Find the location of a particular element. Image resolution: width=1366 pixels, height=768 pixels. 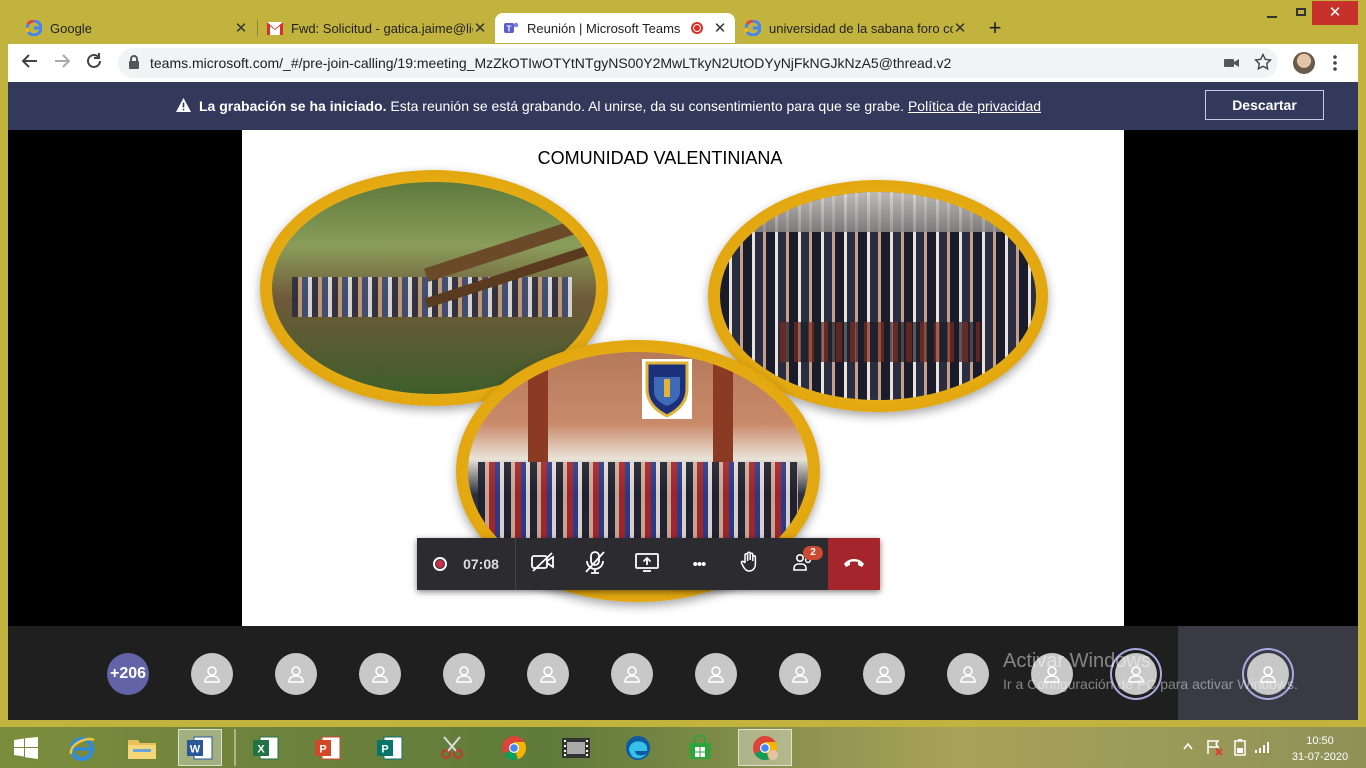

maximize-icon is located at coordinates (1302, 14).